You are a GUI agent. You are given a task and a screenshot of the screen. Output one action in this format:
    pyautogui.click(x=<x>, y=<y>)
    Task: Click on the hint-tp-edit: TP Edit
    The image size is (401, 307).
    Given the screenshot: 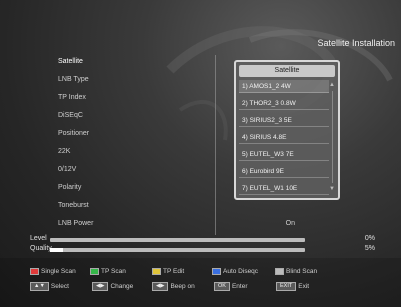 What is the action you would take?
    pyautogui.click(x=168, y=271)
    